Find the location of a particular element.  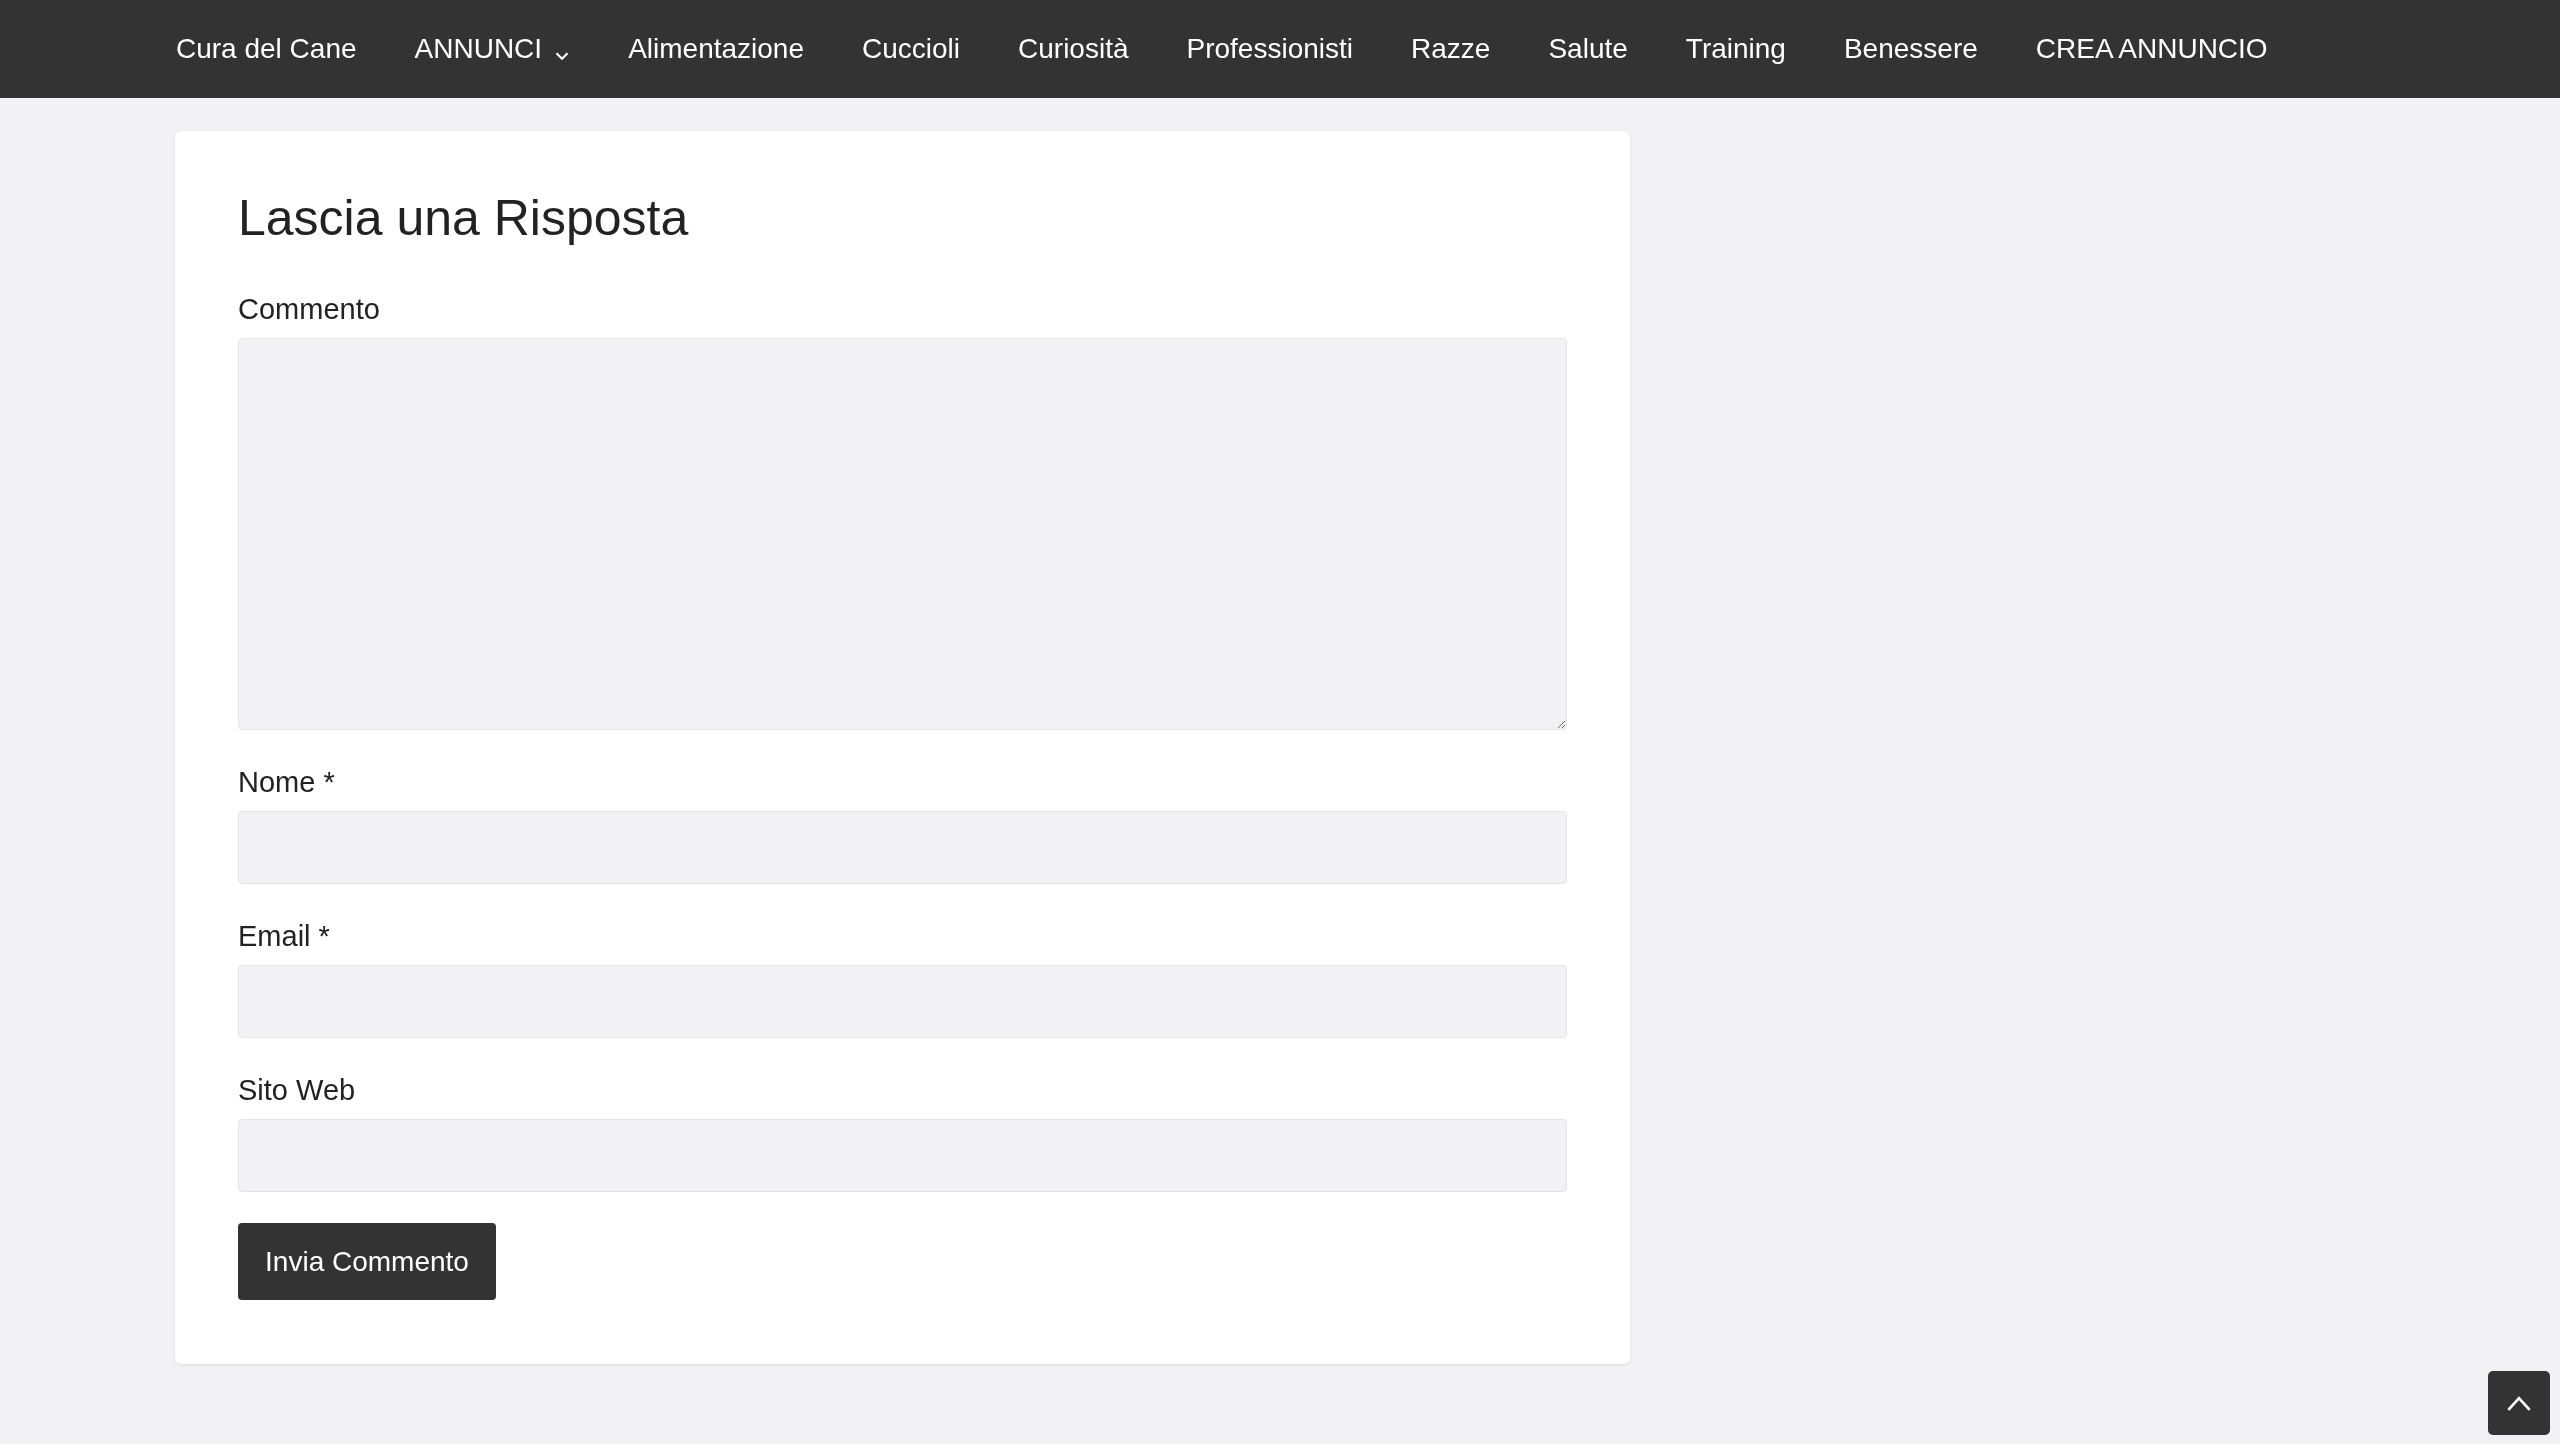

field-label: Email * is located at coordinates (284, 936).